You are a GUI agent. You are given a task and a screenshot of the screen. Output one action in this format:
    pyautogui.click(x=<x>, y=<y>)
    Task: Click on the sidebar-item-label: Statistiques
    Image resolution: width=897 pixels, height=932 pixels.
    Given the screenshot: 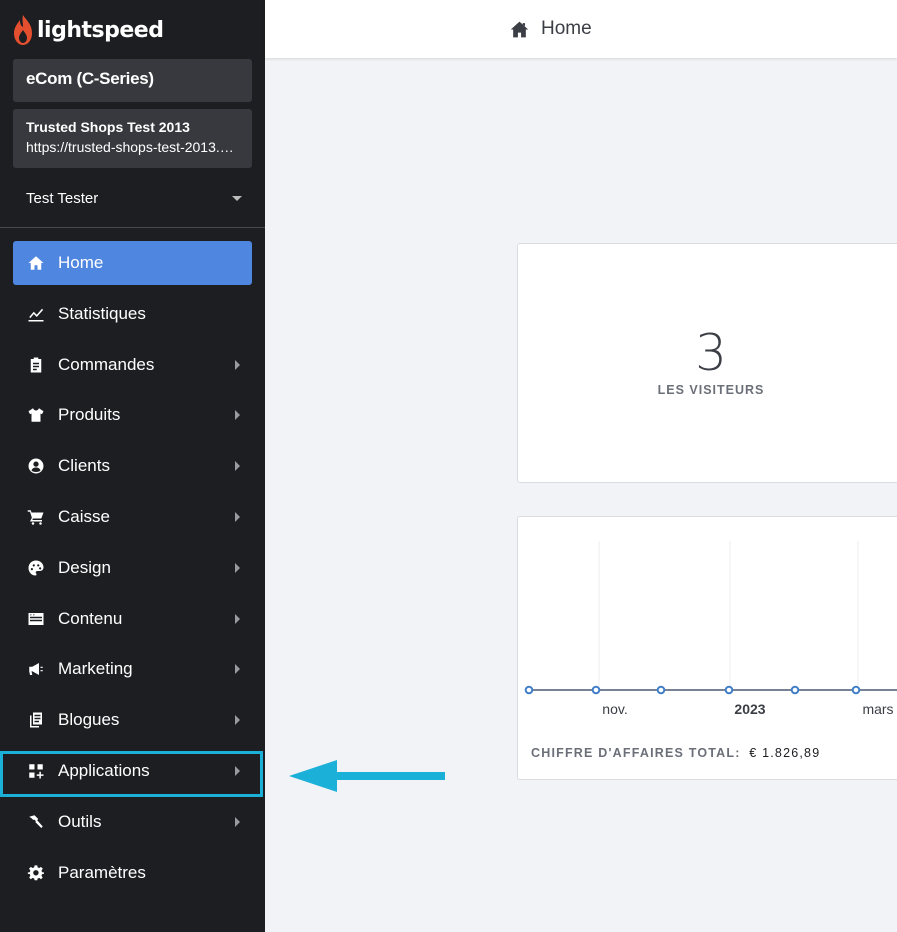 What is the action you would take?
    pyautogui.click(x=102, y=313)
    